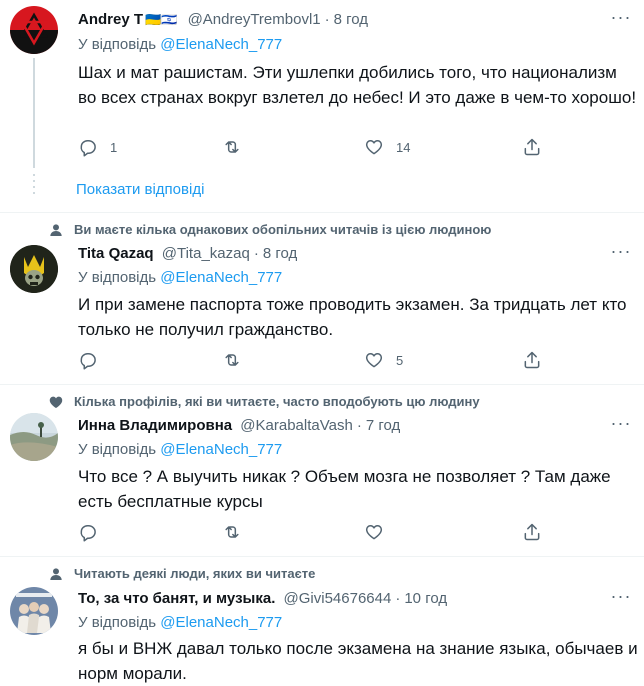  Describe the element at coordinates (206, 253) in the screenshot. I see `user-handle: @Tita_kazaq` at that location.